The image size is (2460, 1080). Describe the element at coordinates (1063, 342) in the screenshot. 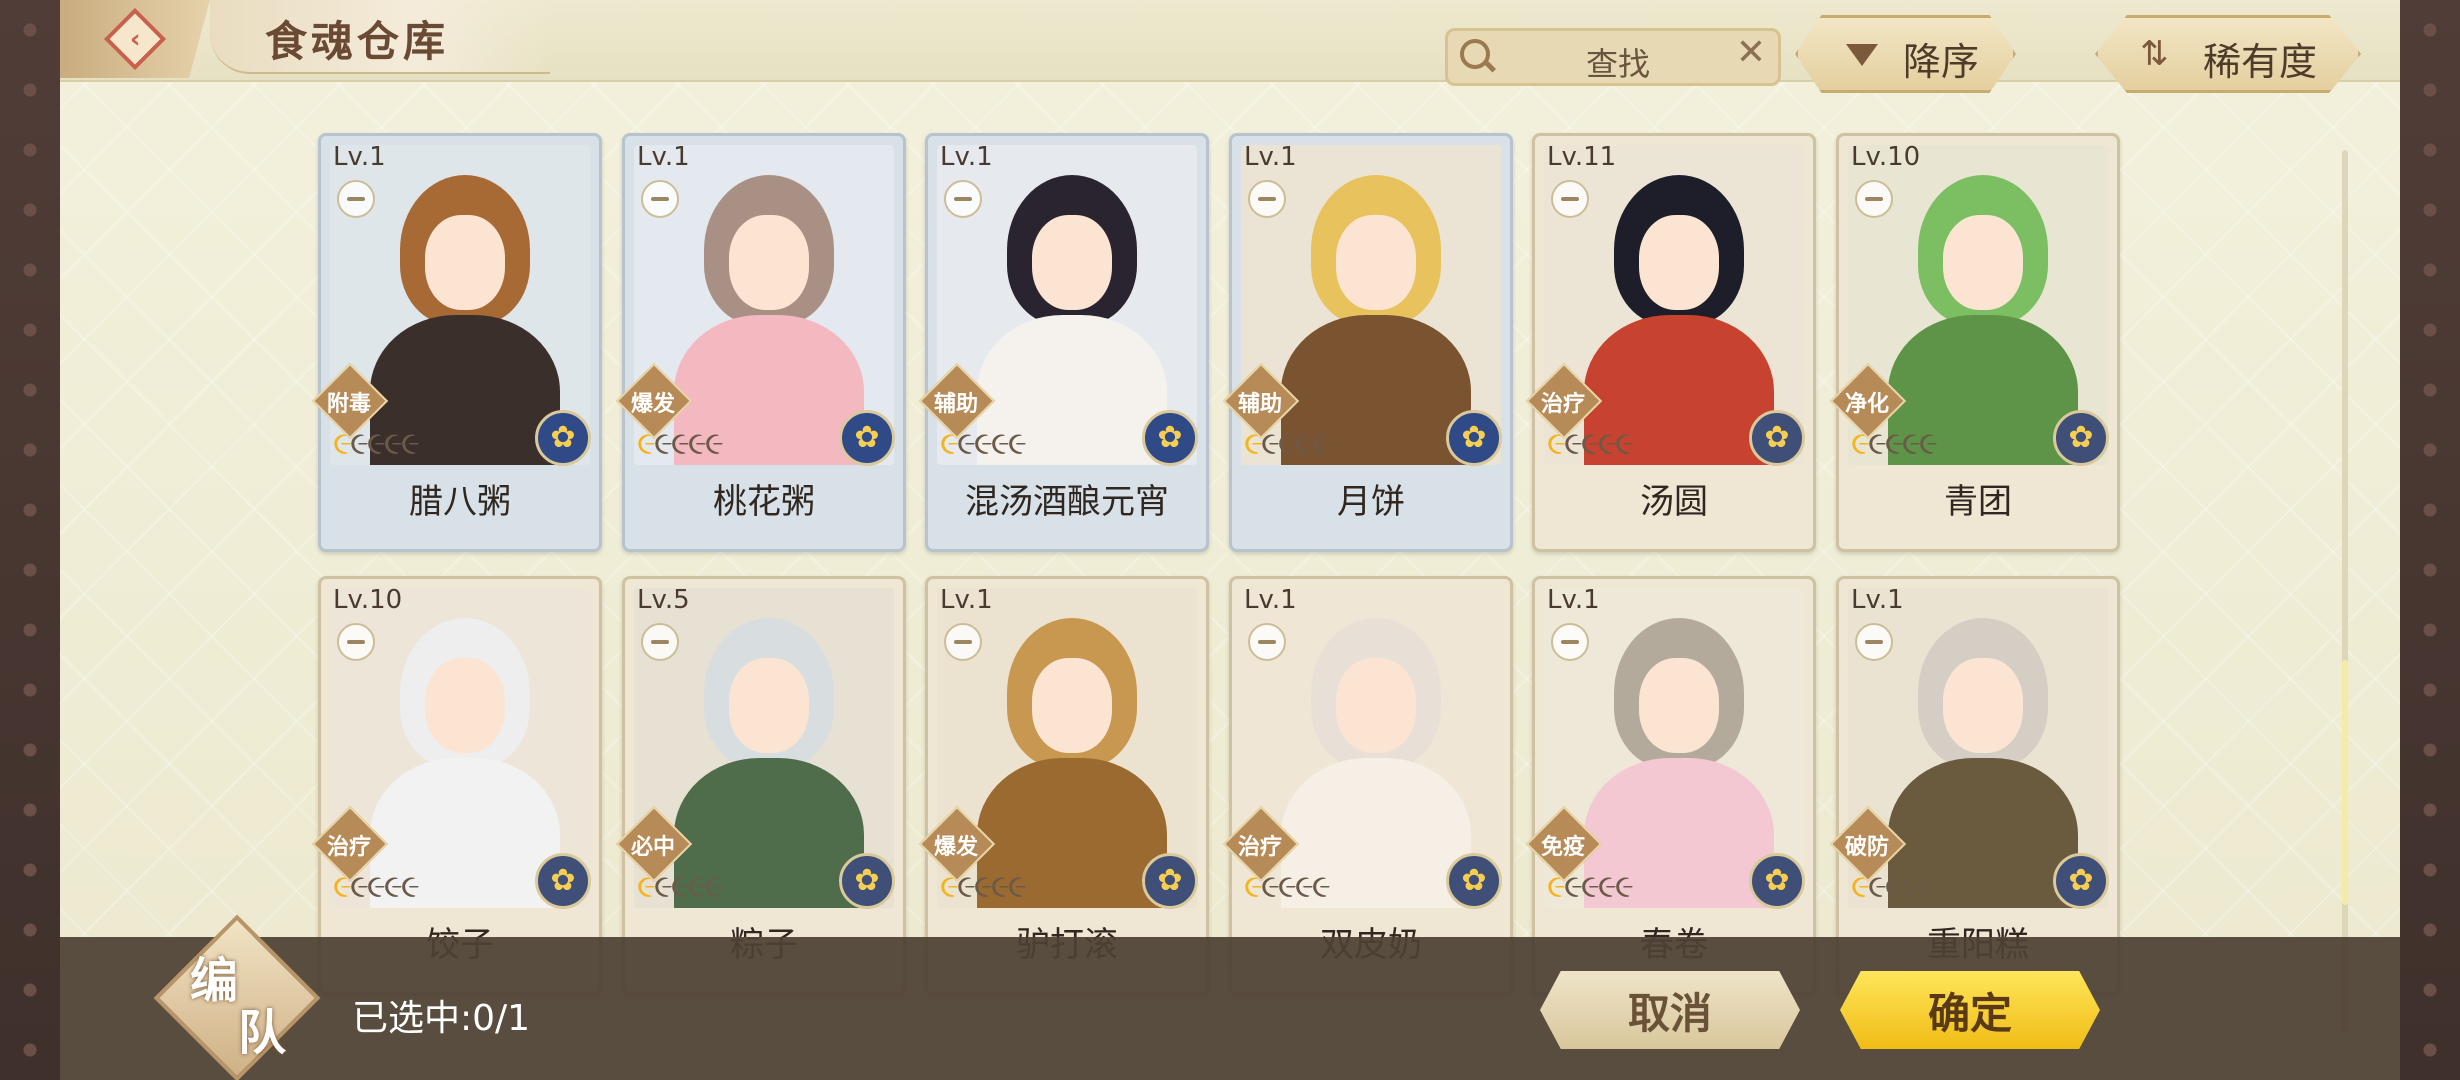

I see `character-card: Lv.1 辅助 ૯૯૯૯૯ ✿ 混汤酒酿元宵` at that location.